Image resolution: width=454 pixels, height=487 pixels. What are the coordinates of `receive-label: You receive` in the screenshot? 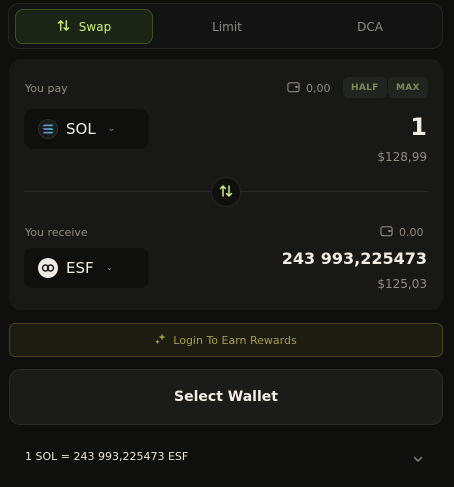 It's located at (56, 232).